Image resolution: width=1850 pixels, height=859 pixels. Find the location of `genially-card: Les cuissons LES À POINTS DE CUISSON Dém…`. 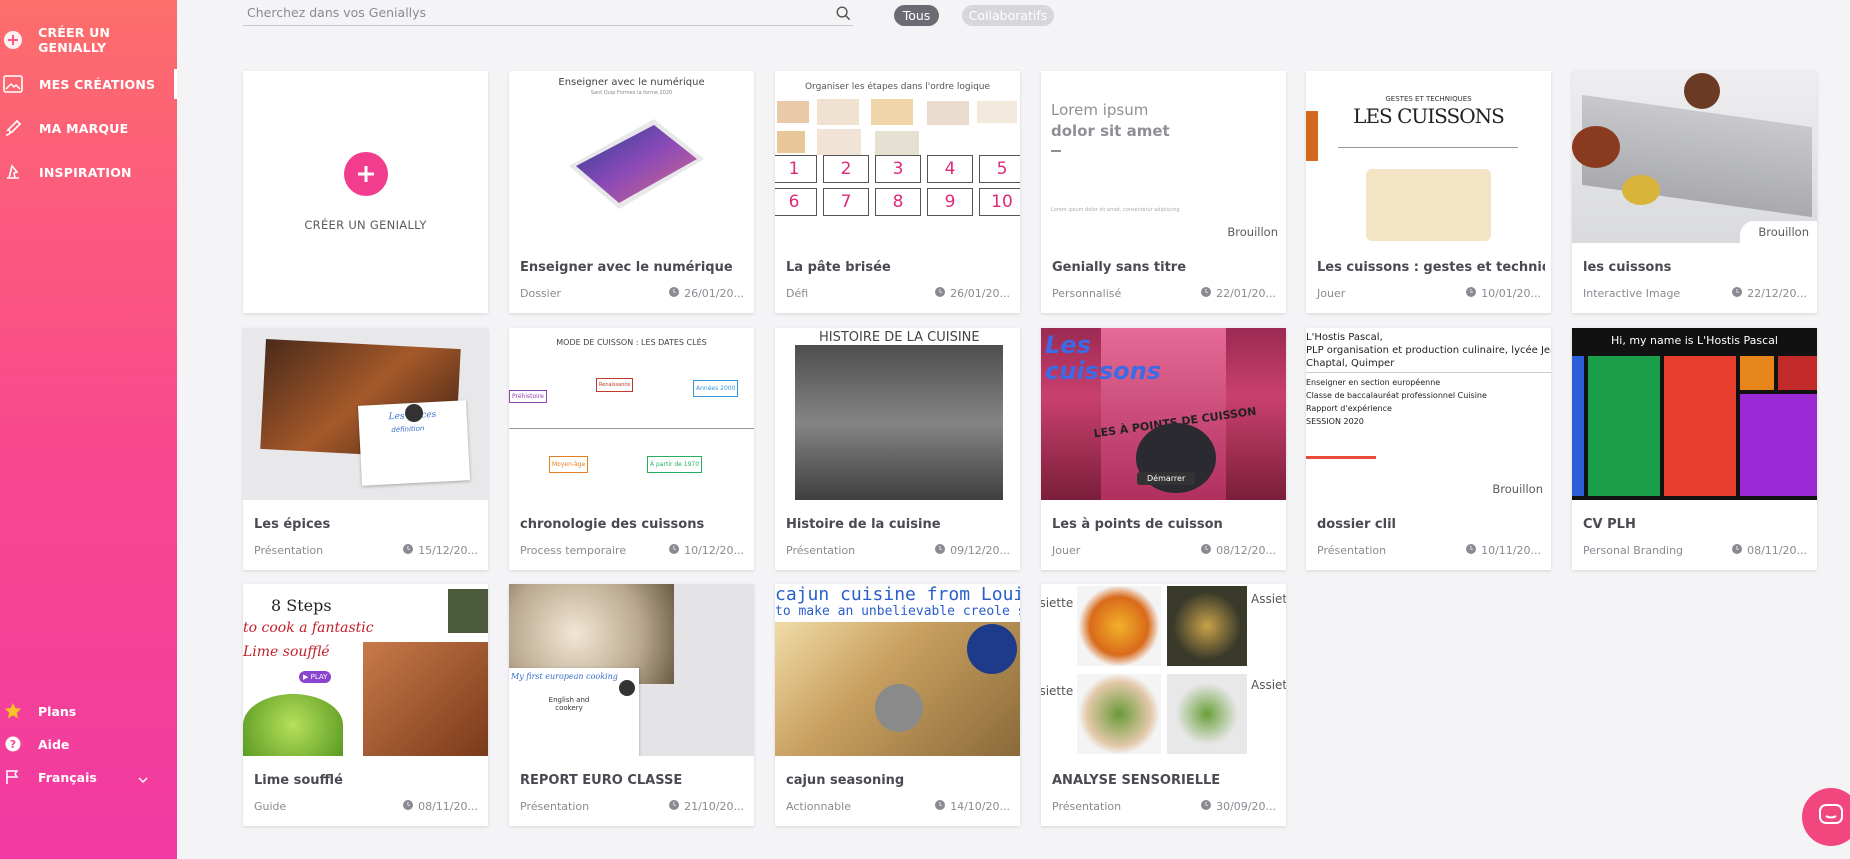

genially-card: Les cuissons LES À POINTS DE CUISSON Dém… is located at coordinates (1163, 449).